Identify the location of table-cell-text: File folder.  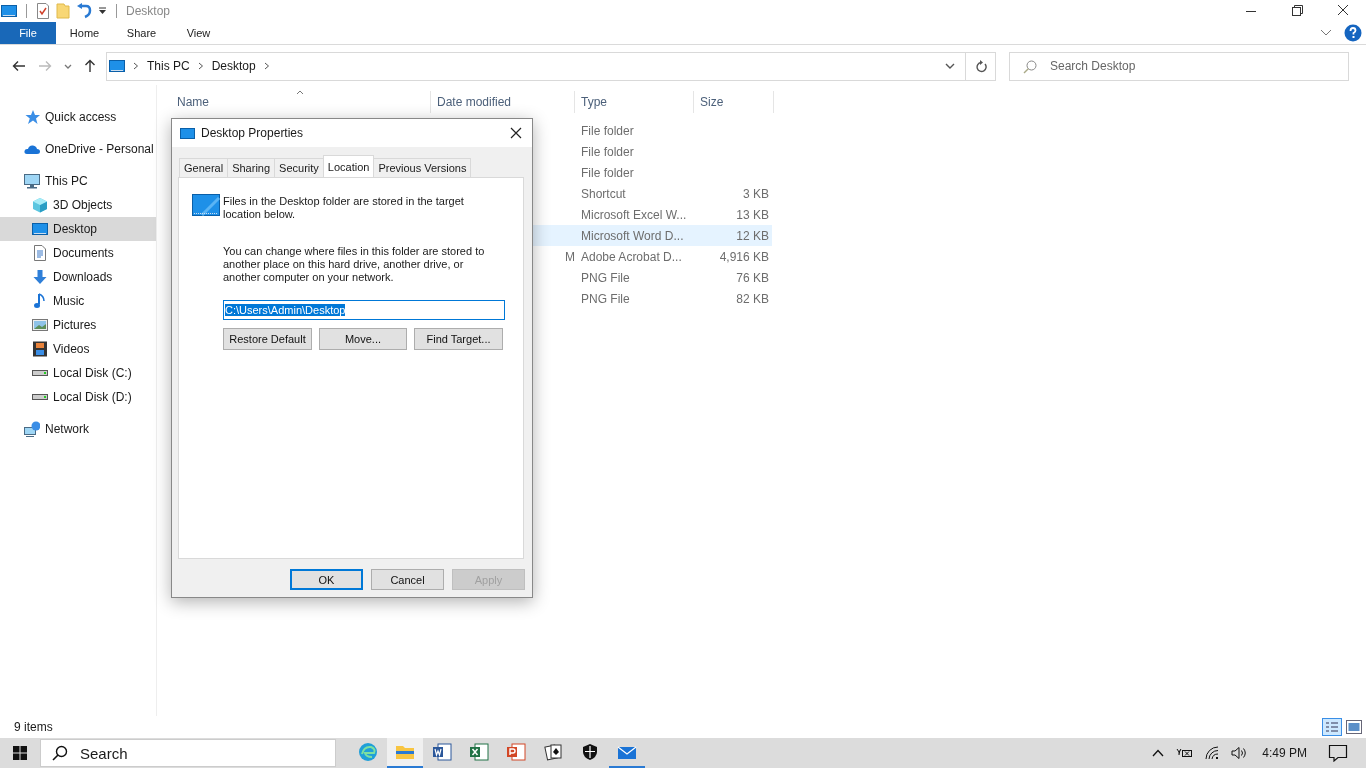
(607, 151).